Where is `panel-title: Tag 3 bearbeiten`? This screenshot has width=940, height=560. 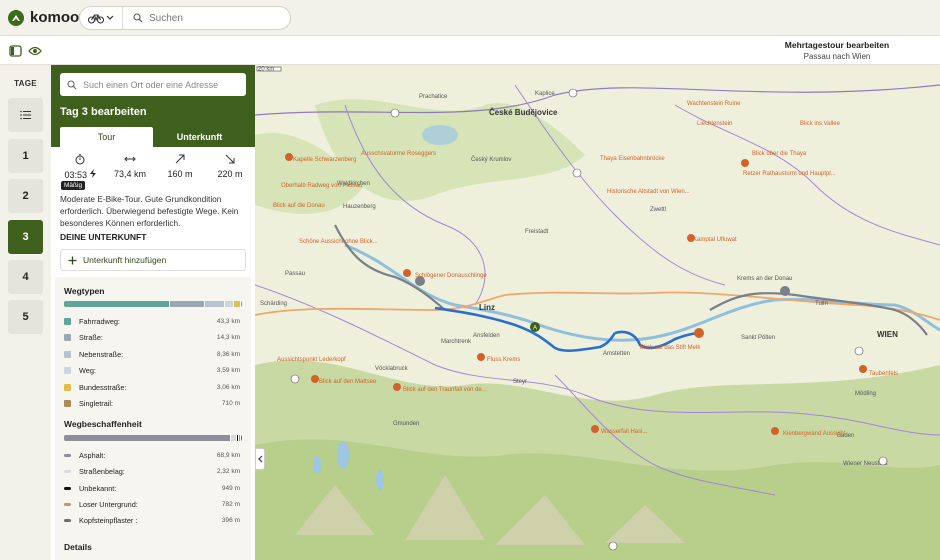
panel-title: Tag 3 bearbeiten is located at coordinates (103, 112).